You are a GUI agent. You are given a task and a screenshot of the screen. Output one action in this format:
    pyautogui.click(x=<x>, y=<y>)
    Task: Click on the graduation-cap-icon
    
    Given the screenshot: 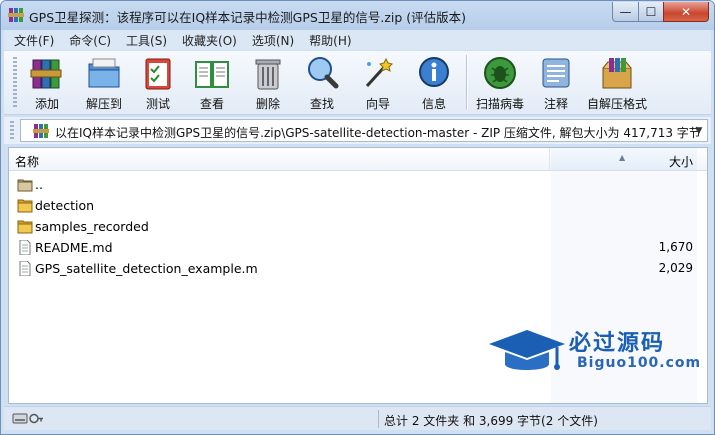 What is the action you would take?
    pyautogui.click(x=527, y=350)
    